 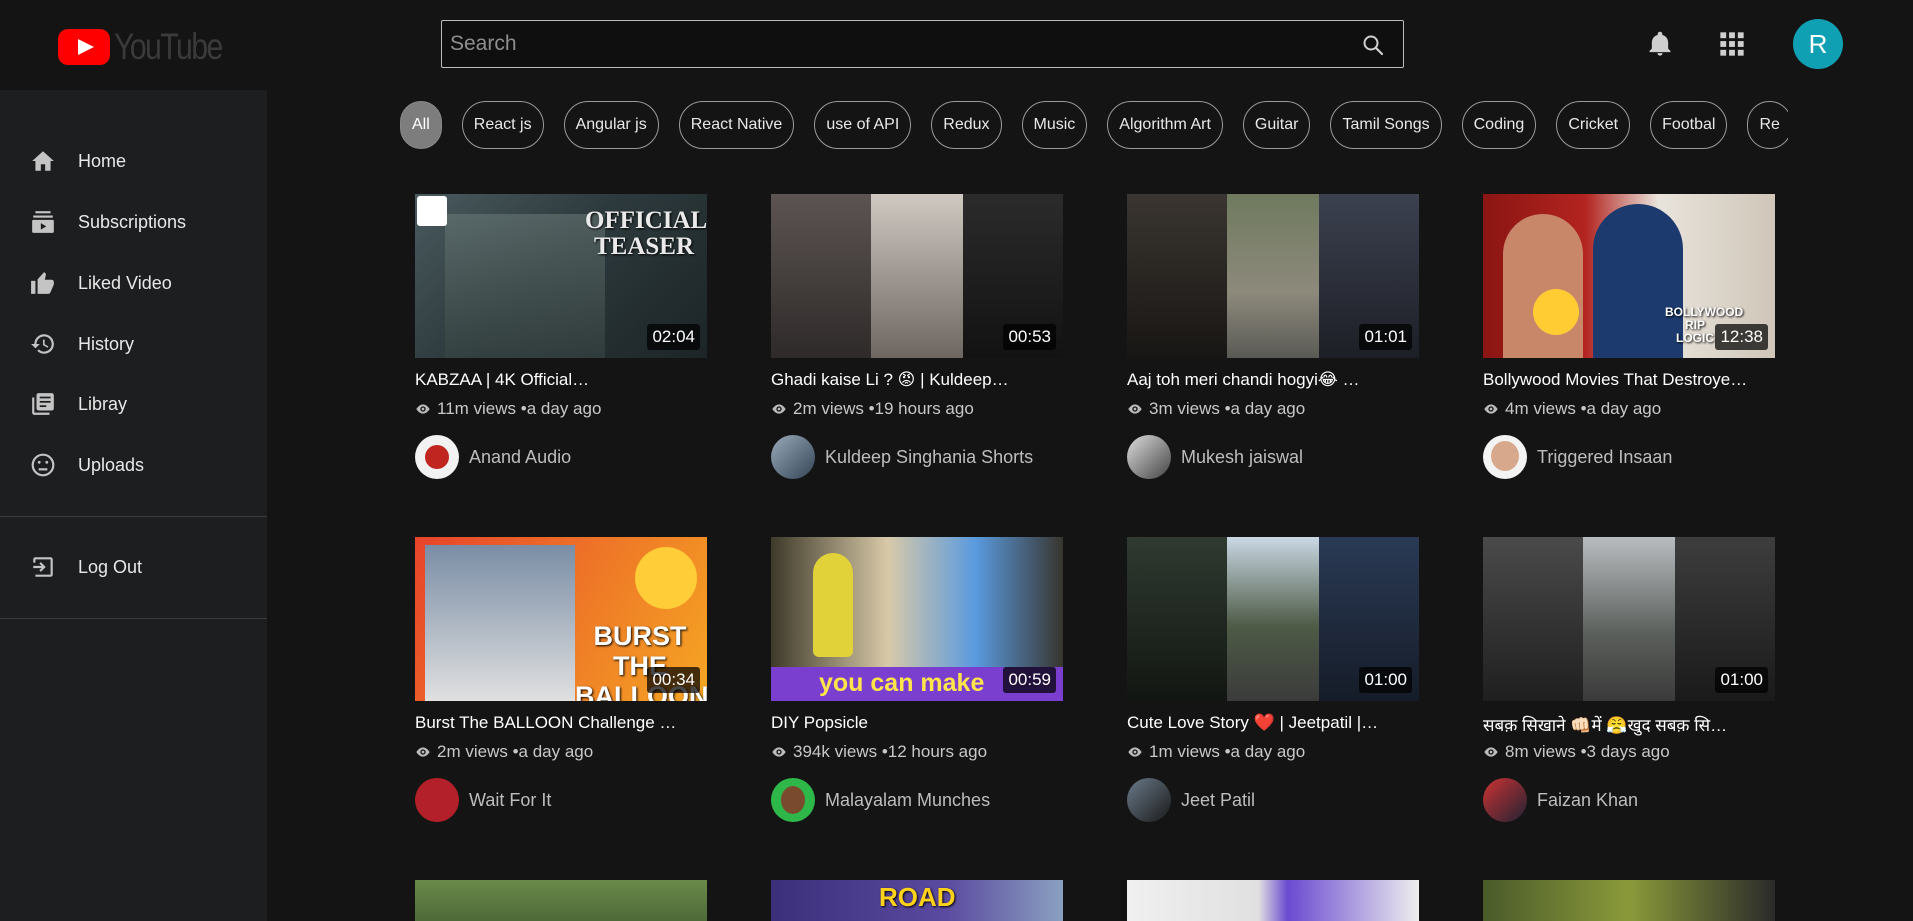 What do you see at coordinates (917, 900) in the screenshot?
I see `video-thumbnail: ROAD` at bounding box center [917, 900].